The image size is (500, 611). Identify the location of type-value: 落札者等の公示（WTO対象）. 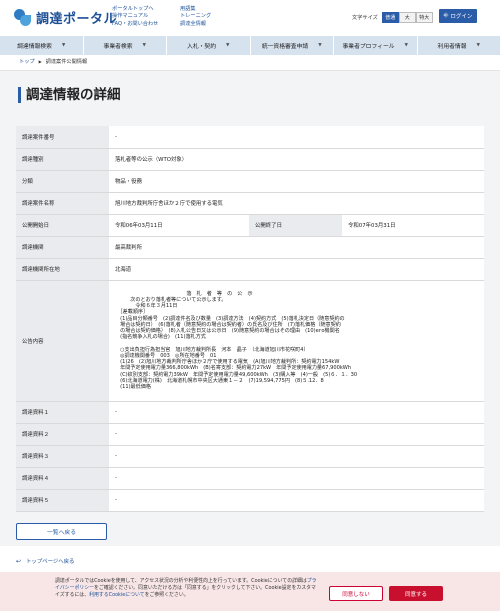
(296, 159).